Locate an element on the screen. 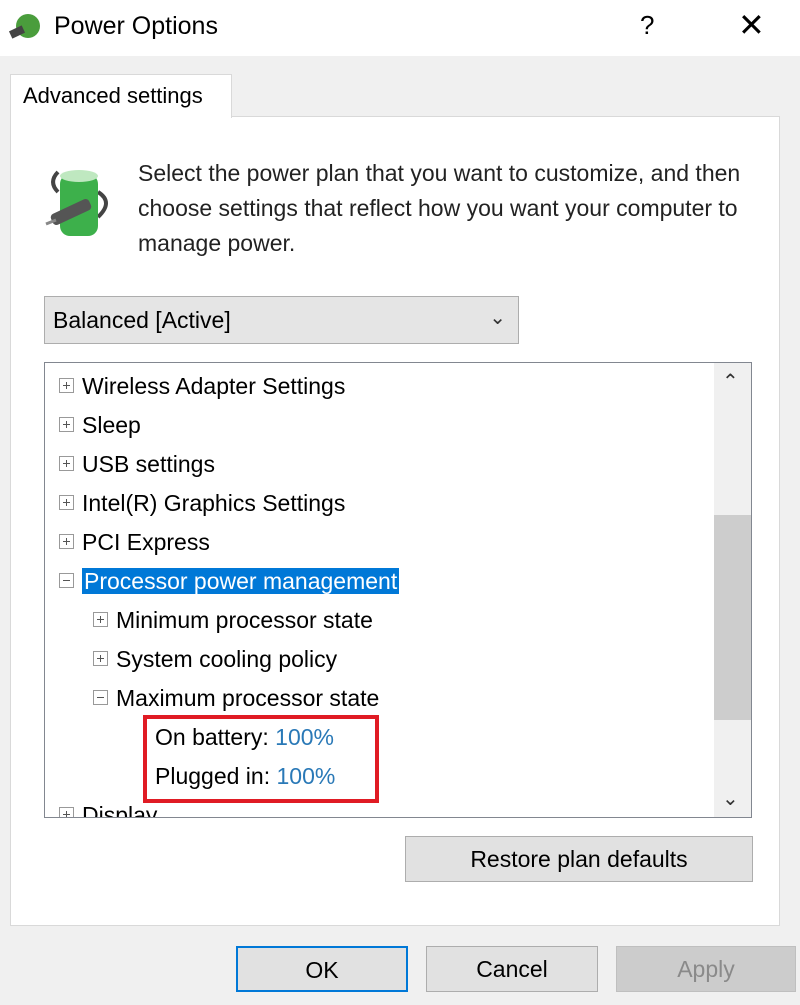 The height and width of the screenshot is (1005, 800). tree-item-label: System cooling policy is located at coordinates (227, 659).